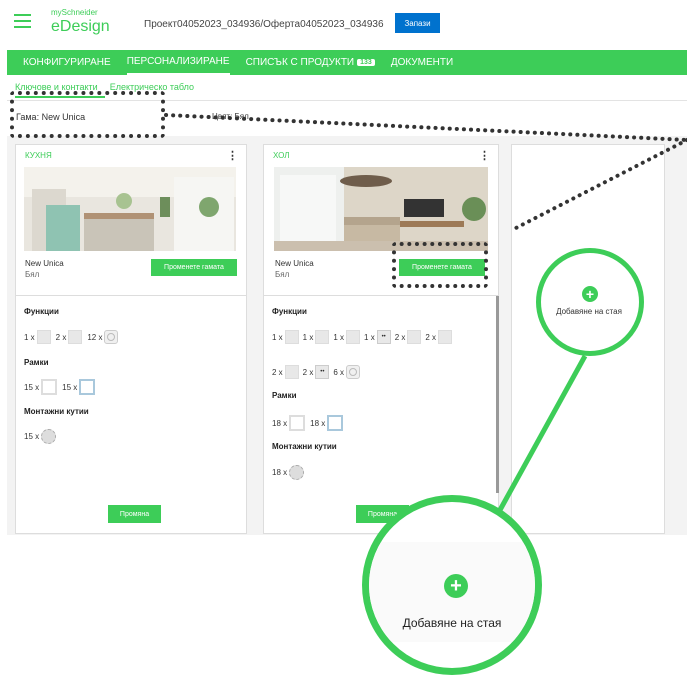  Describe the element at coordinates (80, 27) in the screenshot. I see `brand-logo: eDesign` at that location.